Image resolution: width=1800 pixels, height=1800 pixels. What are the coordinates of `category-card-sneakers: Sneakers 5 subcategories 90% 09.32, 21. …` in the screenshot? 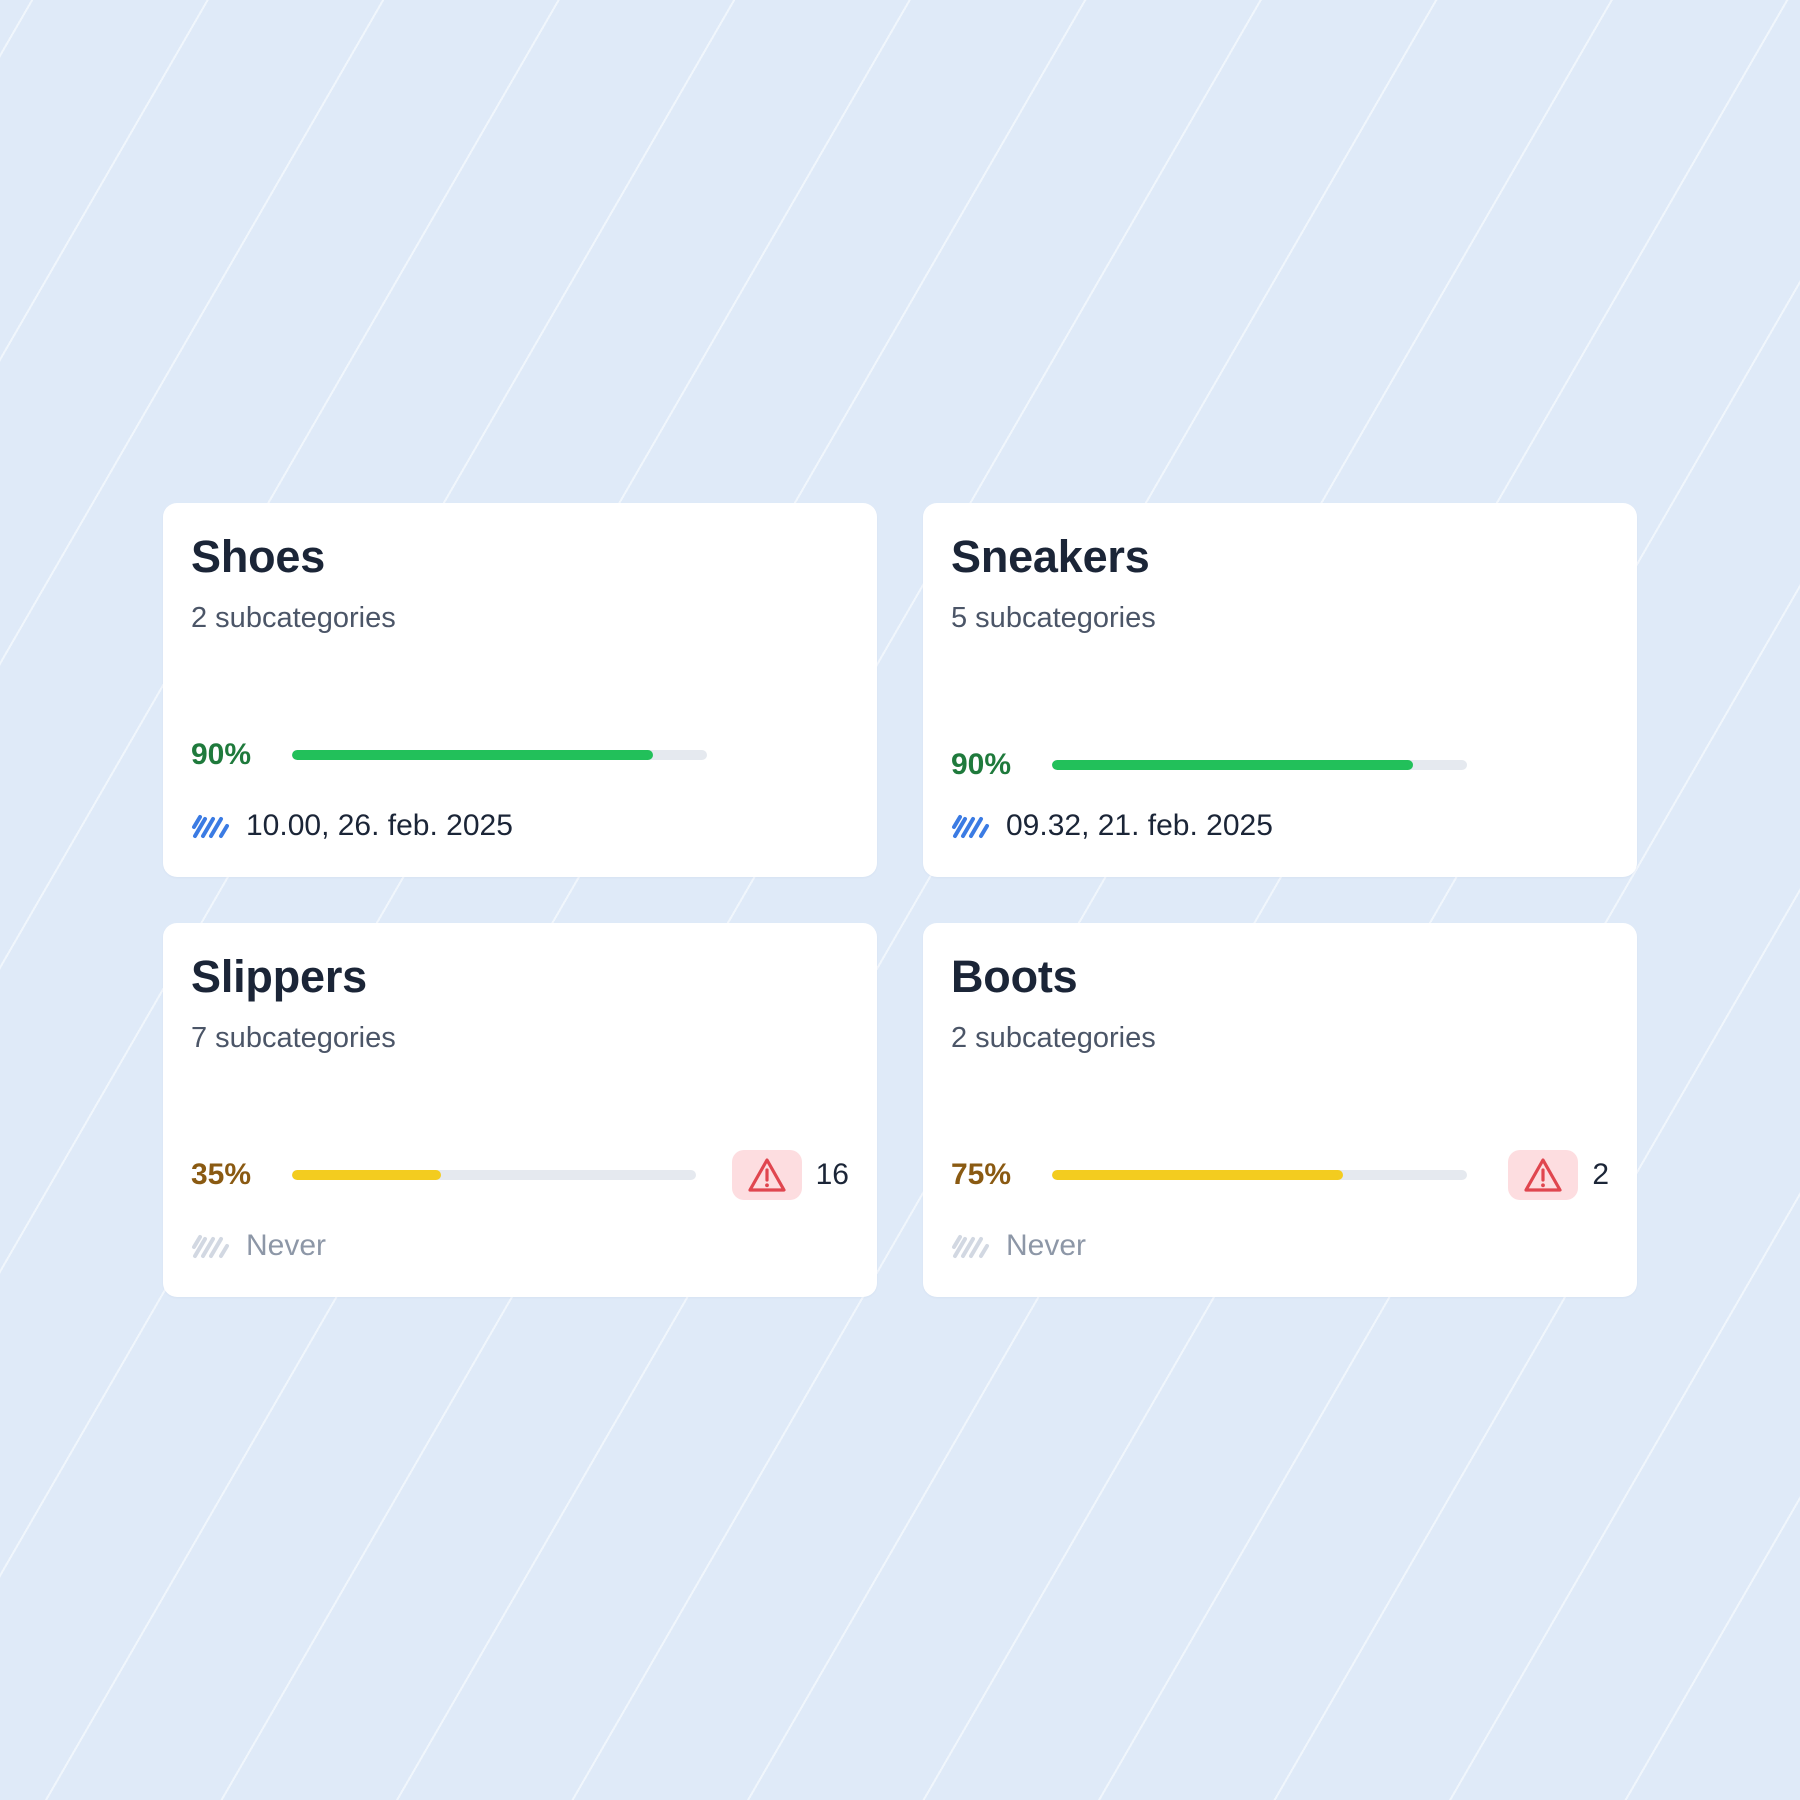 It's located at (1280, 690).